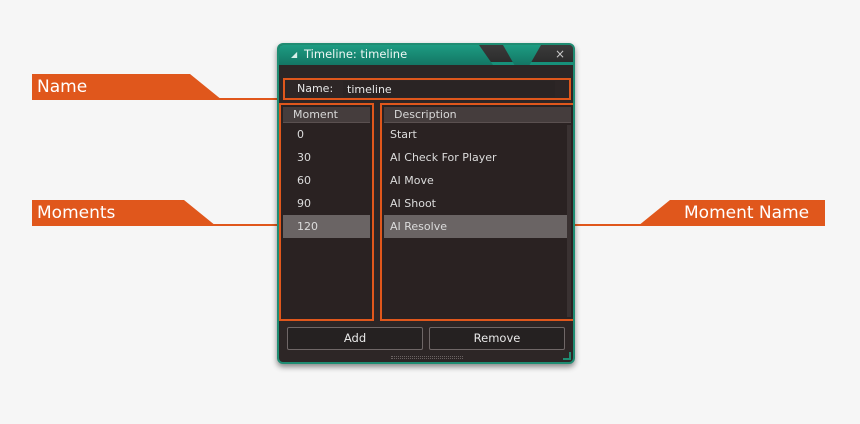 This screenshot has width=860, height=424. Describe the element at coordinates (497, 338) in the screenshot. I see `remove-button: Remove` at that location.